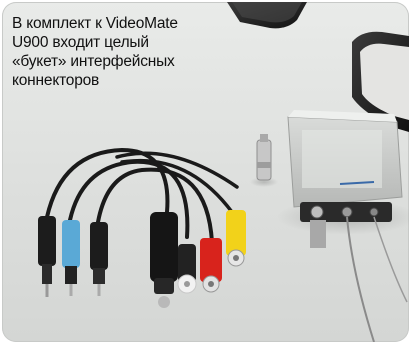 This screenshot has width=411, height=346. Describe the element at coordinates (95, 23) in the screenshot. I see `caption-line-1: В комплект к VideoMate` at that location.